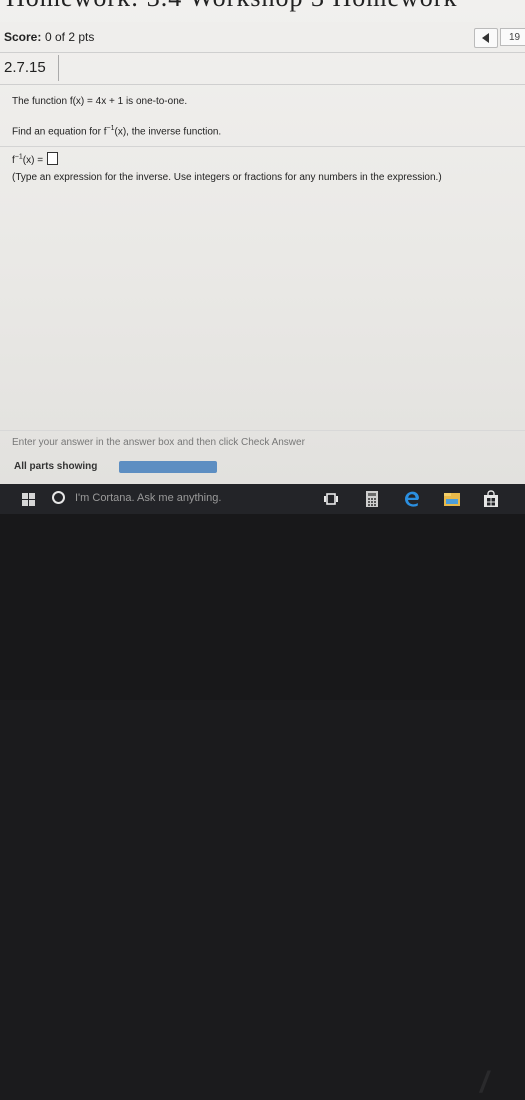 This screenshot has width=525, height=1100. I want to click on score-bar: Score: 0 of 2 pts 19, so click(262, 37).